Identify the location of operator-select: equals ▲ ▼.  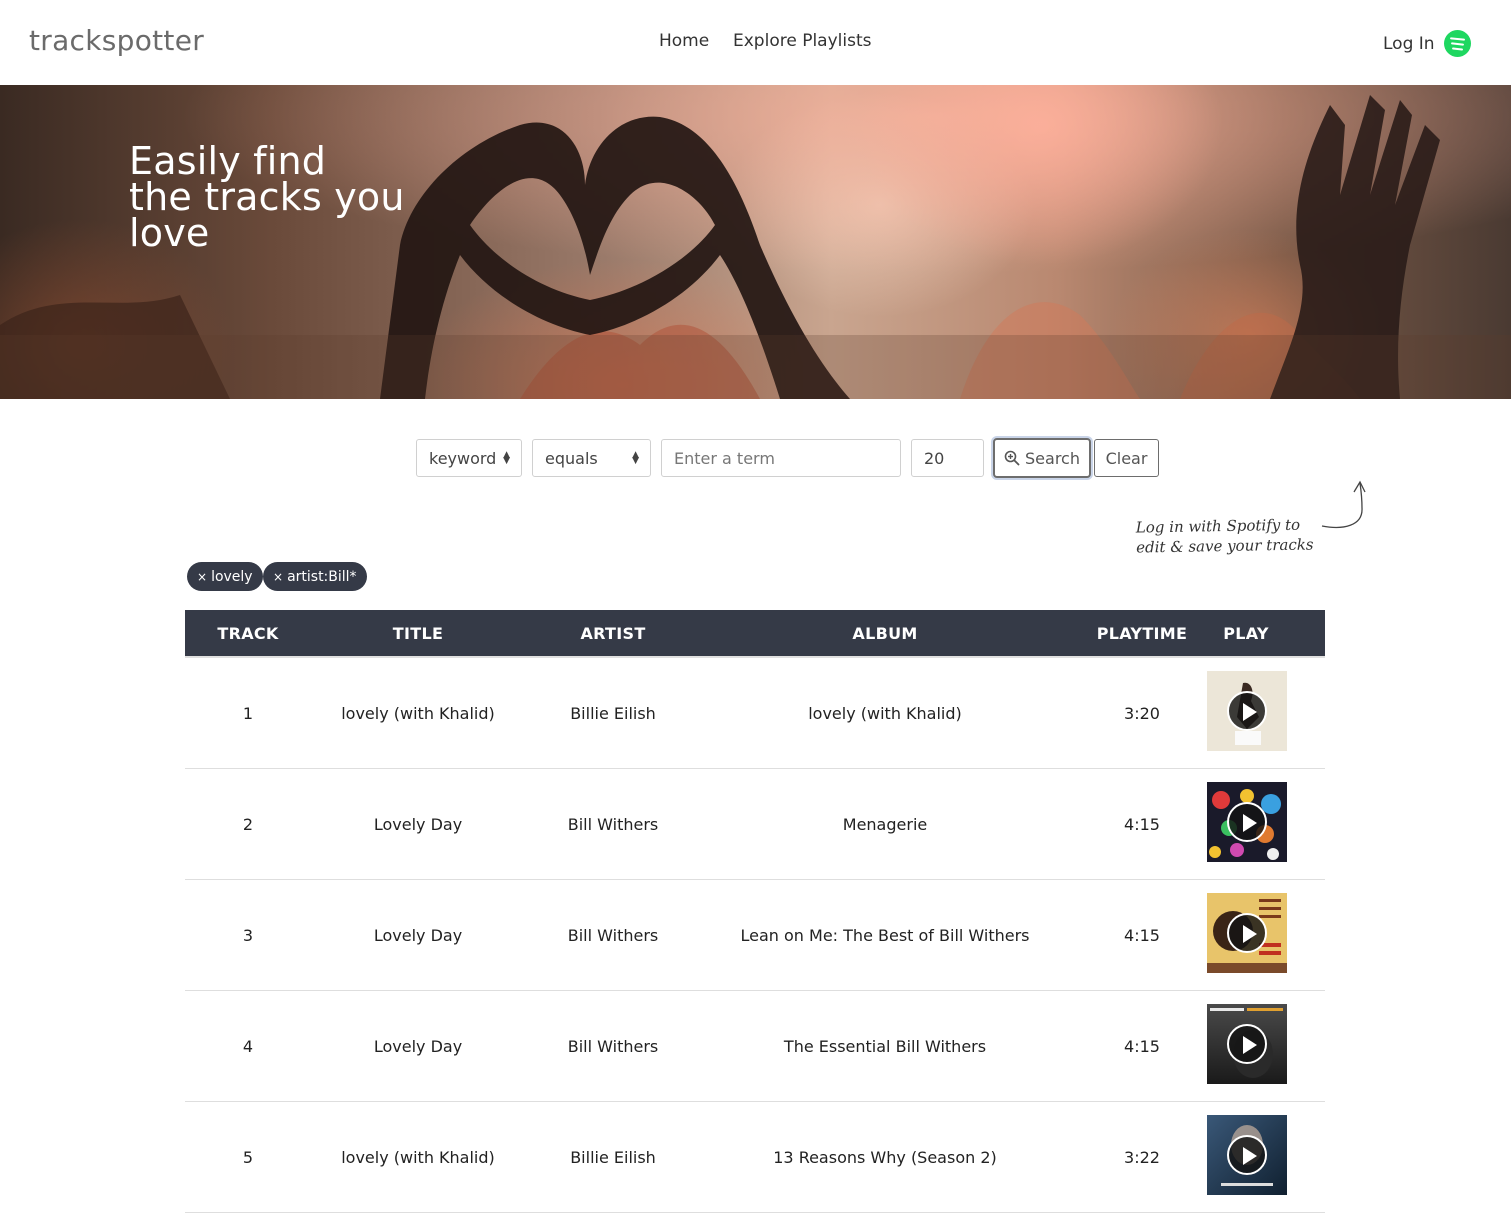
(591, 458).